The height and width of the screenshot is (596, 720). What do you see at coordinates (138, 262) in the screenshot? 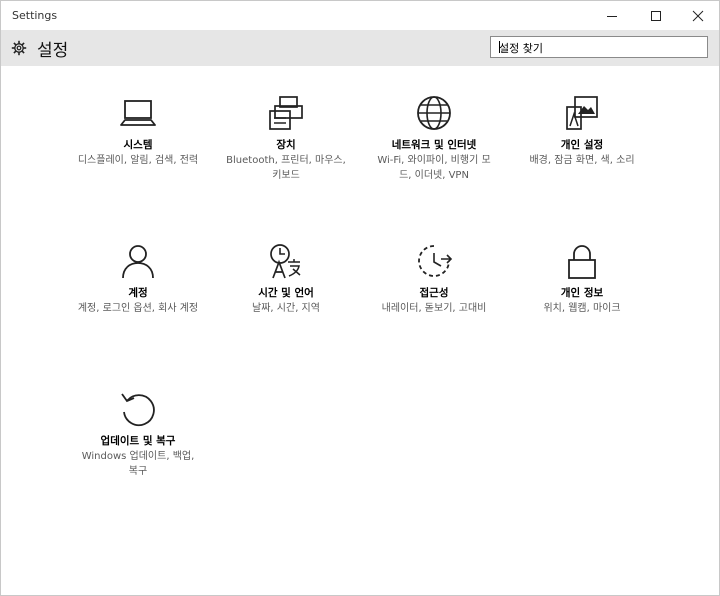
I see `person-icon` at bounding box center [138, 262].